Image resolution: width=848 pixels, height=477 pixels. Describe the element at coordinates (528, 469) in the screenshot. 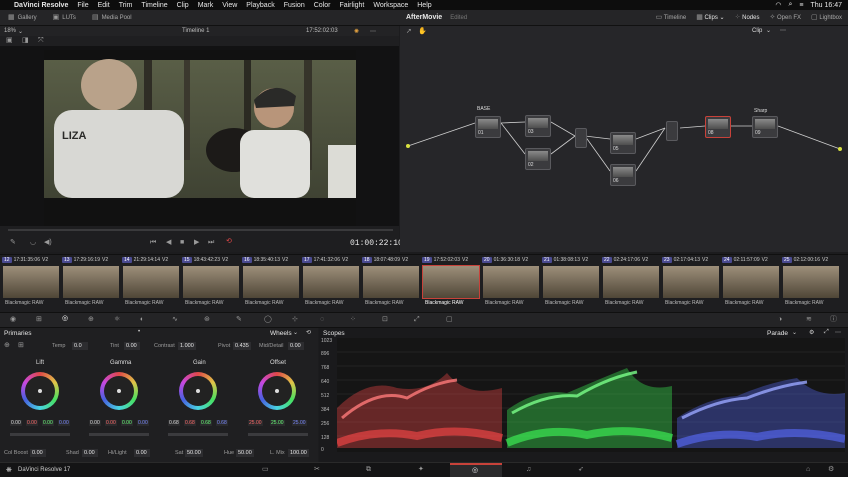

I see `fairlight-page-icon: ♫` at that location.